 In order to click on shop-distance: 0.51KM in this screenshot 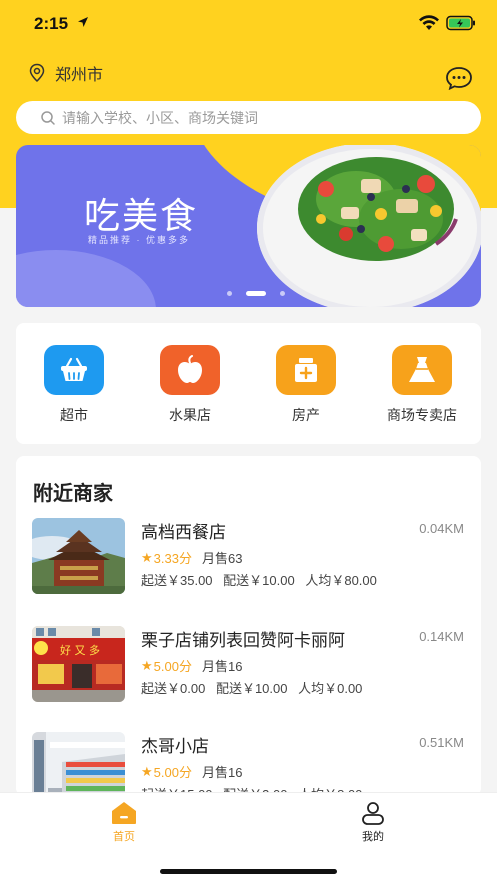, I will do `click(441, 742)`.